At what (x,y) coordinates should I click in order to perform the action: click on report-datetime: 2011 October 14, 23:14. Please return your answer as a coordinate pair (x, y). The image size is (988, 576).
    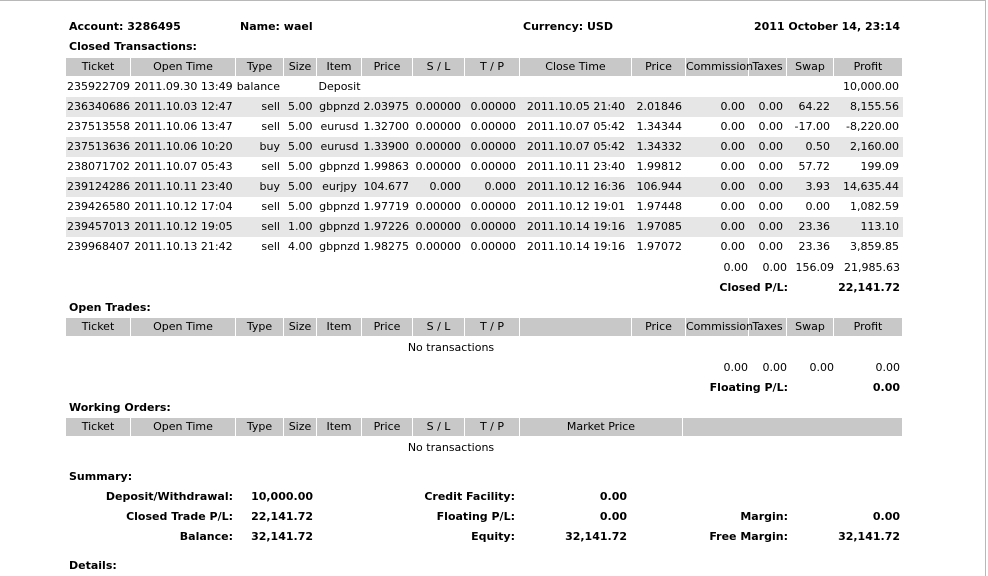
    Looking at the image, I should click on (826, 26).